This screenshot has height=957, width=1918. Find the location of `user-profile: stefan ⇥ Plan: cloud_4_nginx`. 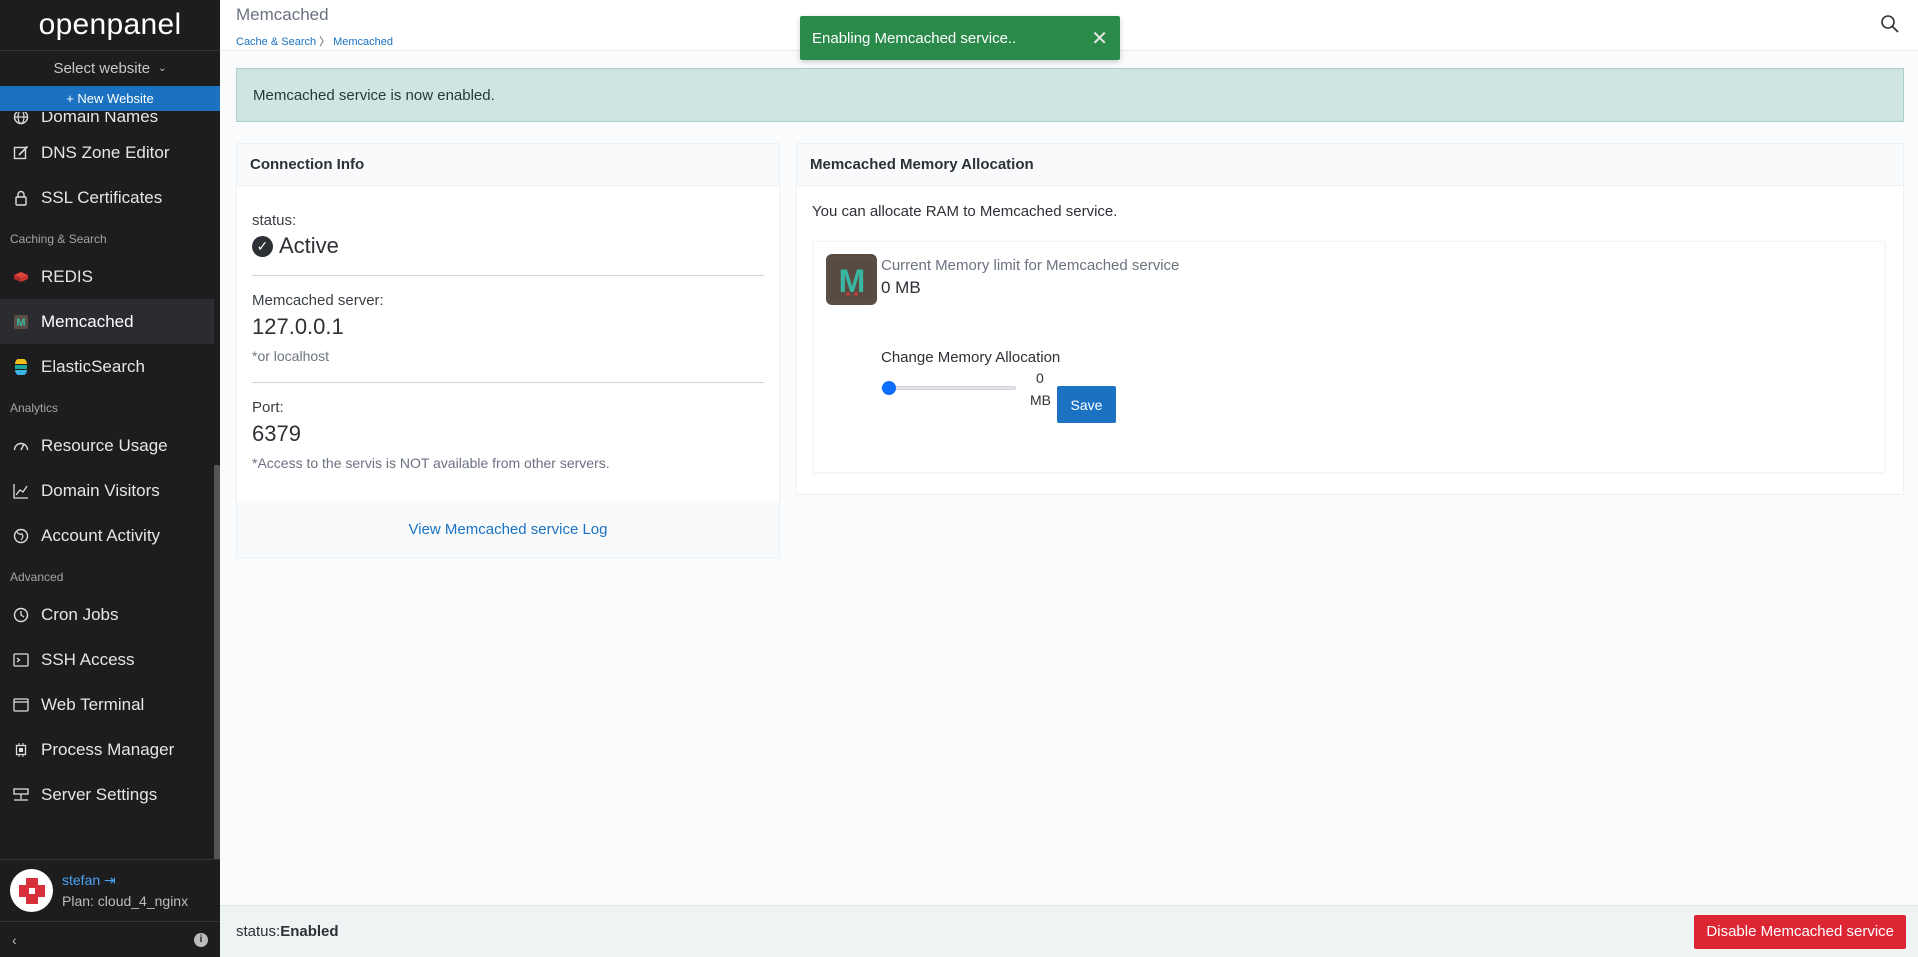

user-profile: stefan ⇥ Plan: cloud_4_nginx is located at coordinates (110, 890).